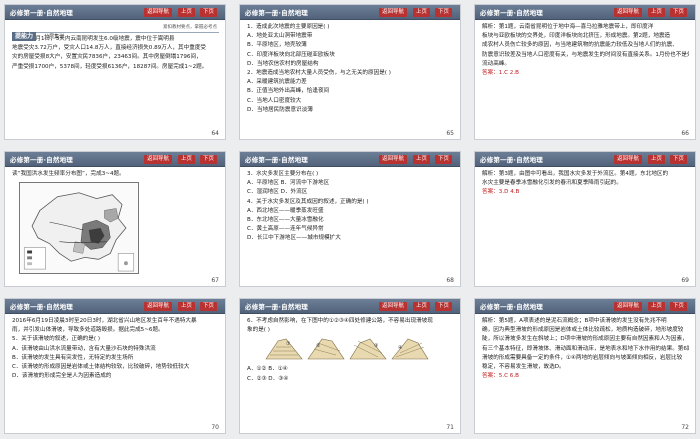  I want to click on text-line: 灾的房屋受损8大户，安置灾民7836户，23463间。其中房屋倒塌1796间，, so click(107, 57).